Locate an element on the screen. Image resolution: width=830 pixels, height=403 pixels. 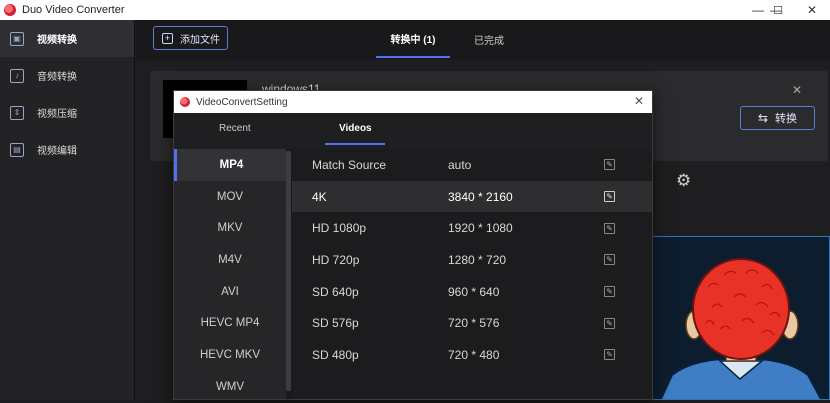
dialog-close-button: ✕ is located at coordinates (639, 101).